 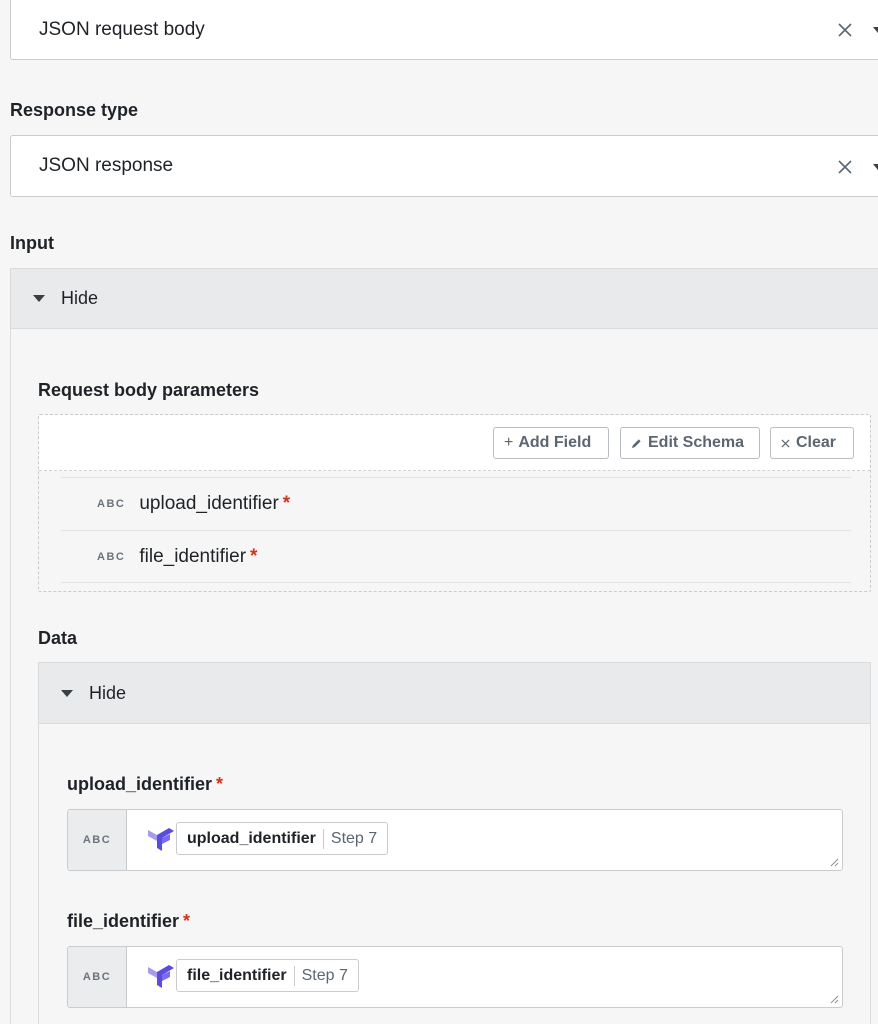 What do you see at coordinates (74, 110) in the screenshot?
I see `response-type-label: Response type` at bounding box center [74, 110].